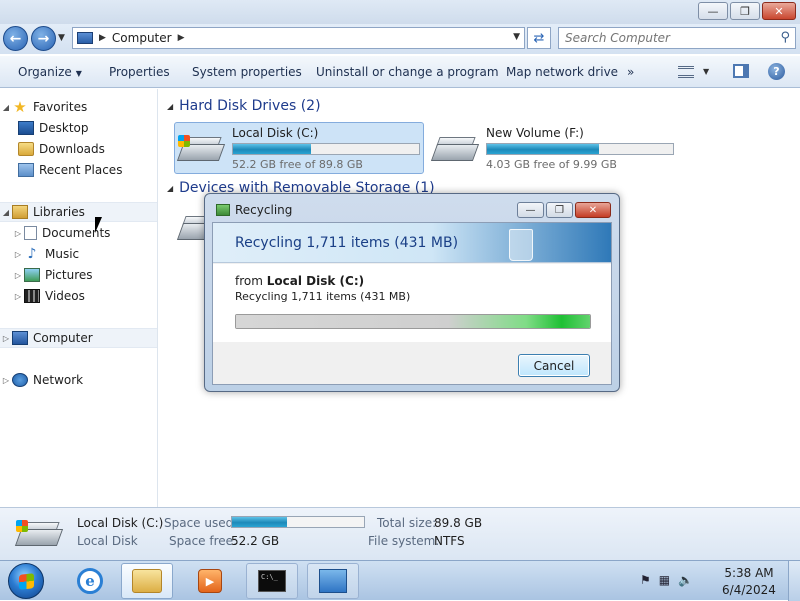 Image resolution: width=800 pixels, height=601 pixels. Describe the element at coordinates (562, 72) in the screenshot. I see `map-network-drive-button: Map network drive` at that location.